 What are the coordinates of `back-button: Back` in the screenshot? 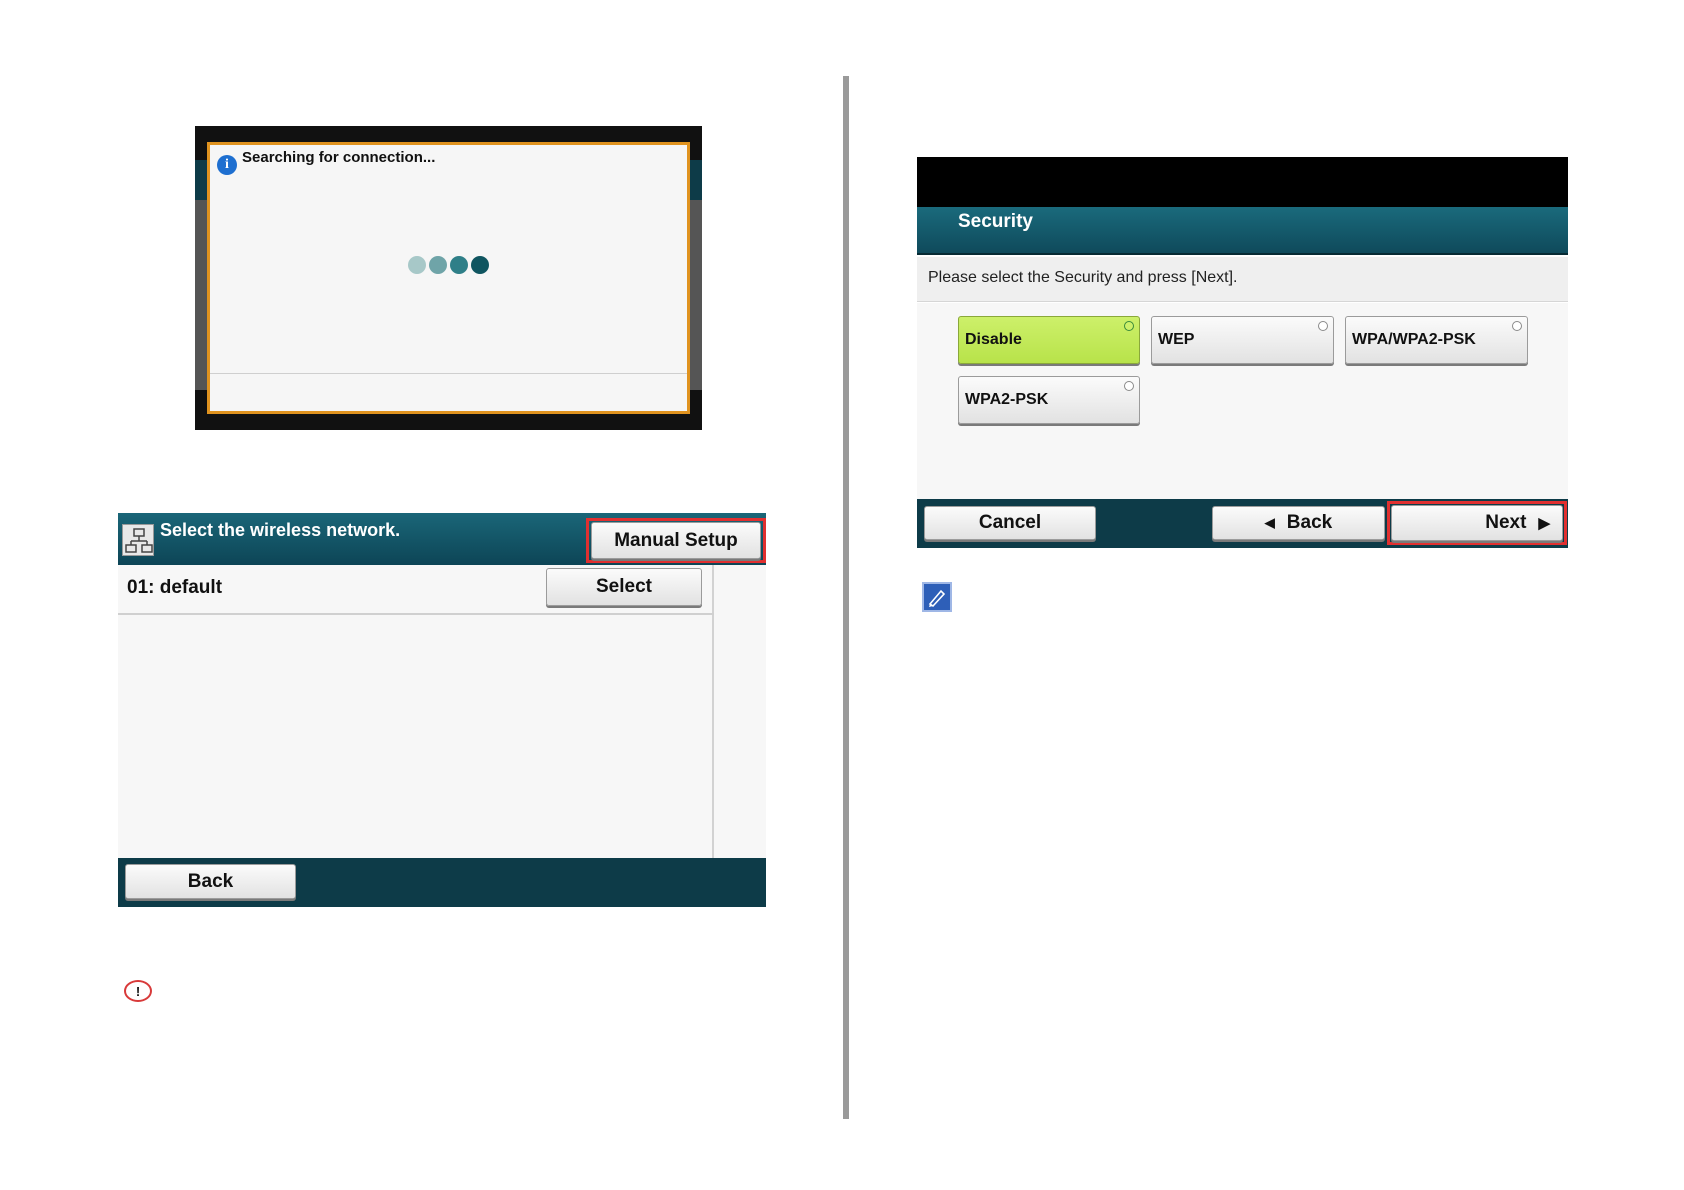 It's located at (210, 881).